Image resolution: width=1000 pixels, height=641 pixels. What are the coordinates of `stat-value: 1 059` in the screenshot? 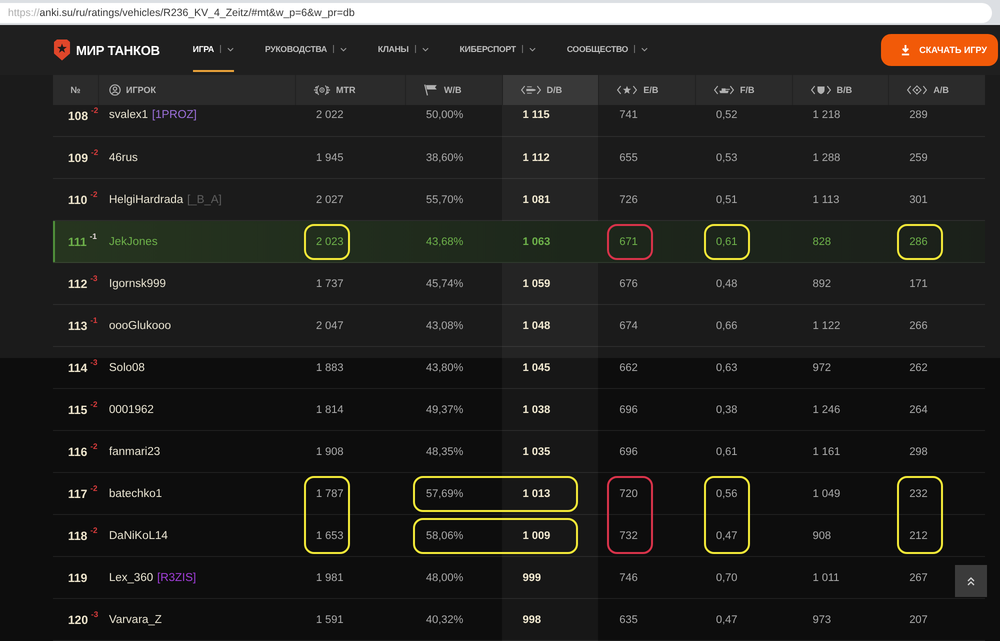 It's located at (536, 284).